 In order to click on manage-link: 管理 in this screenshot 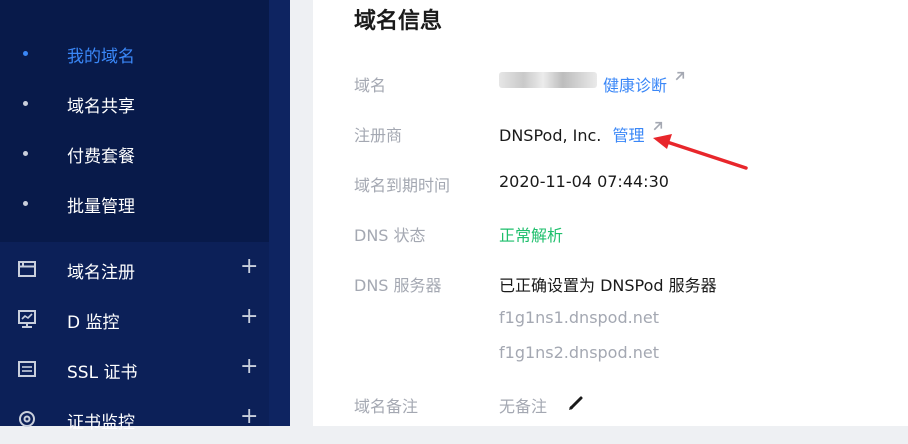, I will do `click(628, 135)`.